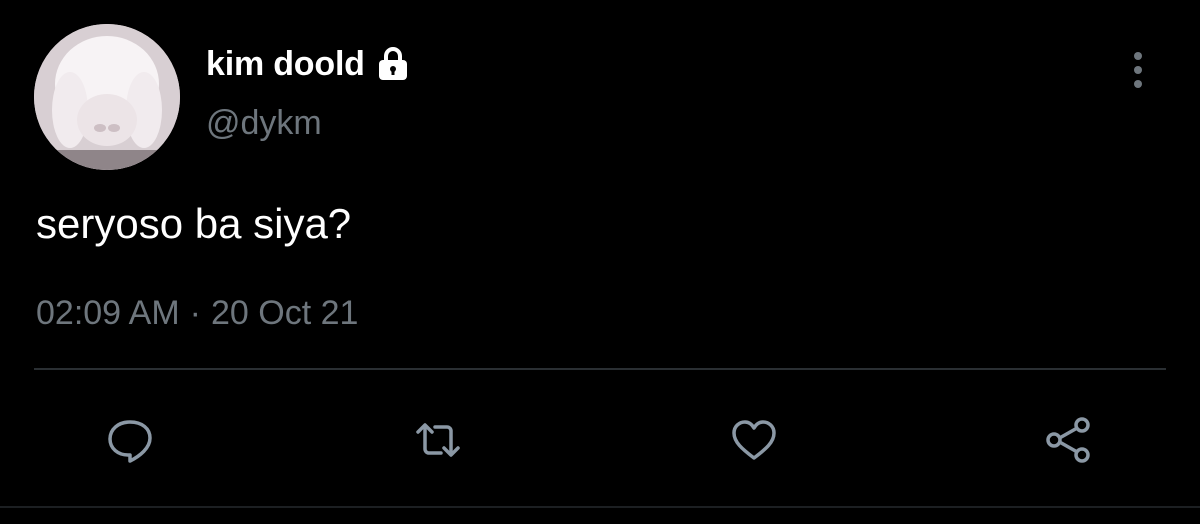 The height and width of the screenshot is (524, 1200). What do you see at coordinates (285, 64) in the screenshot?
I see `display-name: kim doold` at bounding box center [285, 64].